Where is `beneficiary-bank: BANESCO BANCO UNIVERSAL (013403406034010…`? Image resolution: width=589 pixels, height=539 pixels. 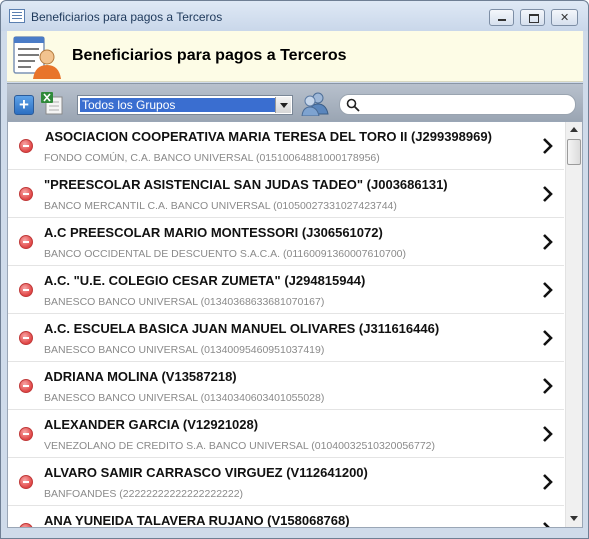
beneficiary-bank: BANESCO BANCO UNIVERSAL (013403406034010… is located at coordinates (184, 398).